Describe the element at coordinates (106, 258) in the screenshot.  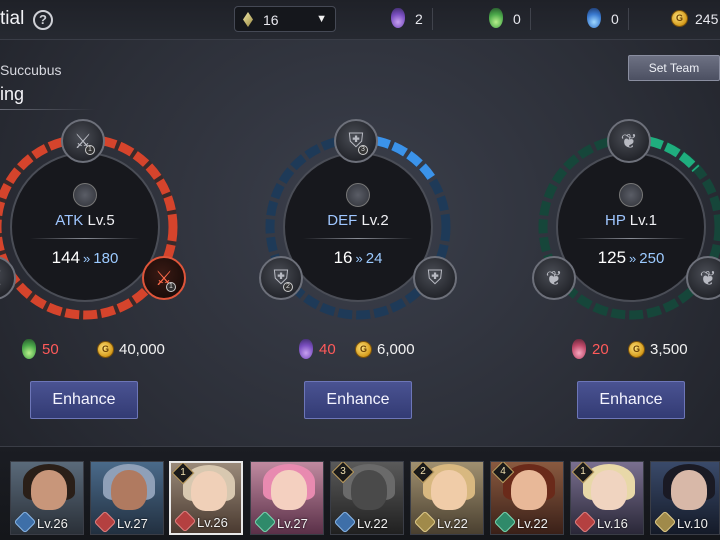
I see `next-value: 180` at that location.